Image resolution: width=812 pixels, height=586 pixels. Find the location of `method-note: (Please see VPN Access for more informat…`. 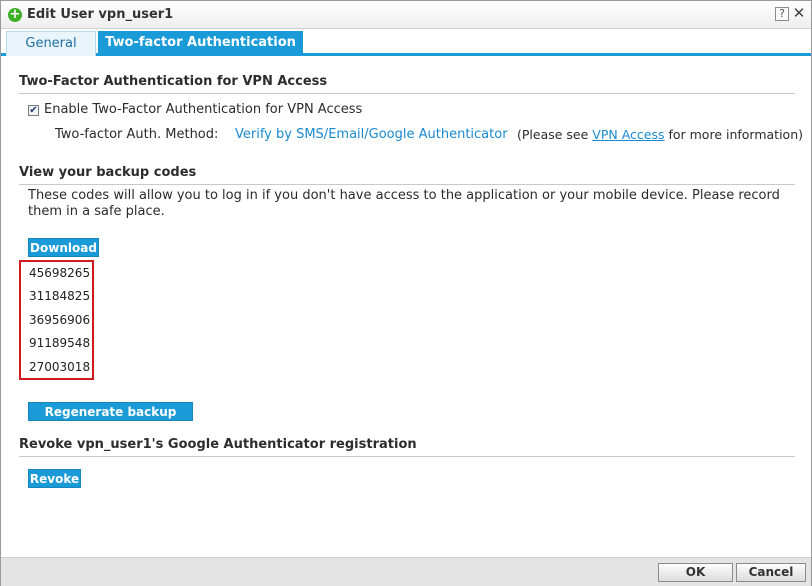

method-note: (Please see VPN Access for more informat… is located at coordinates (660, 134).